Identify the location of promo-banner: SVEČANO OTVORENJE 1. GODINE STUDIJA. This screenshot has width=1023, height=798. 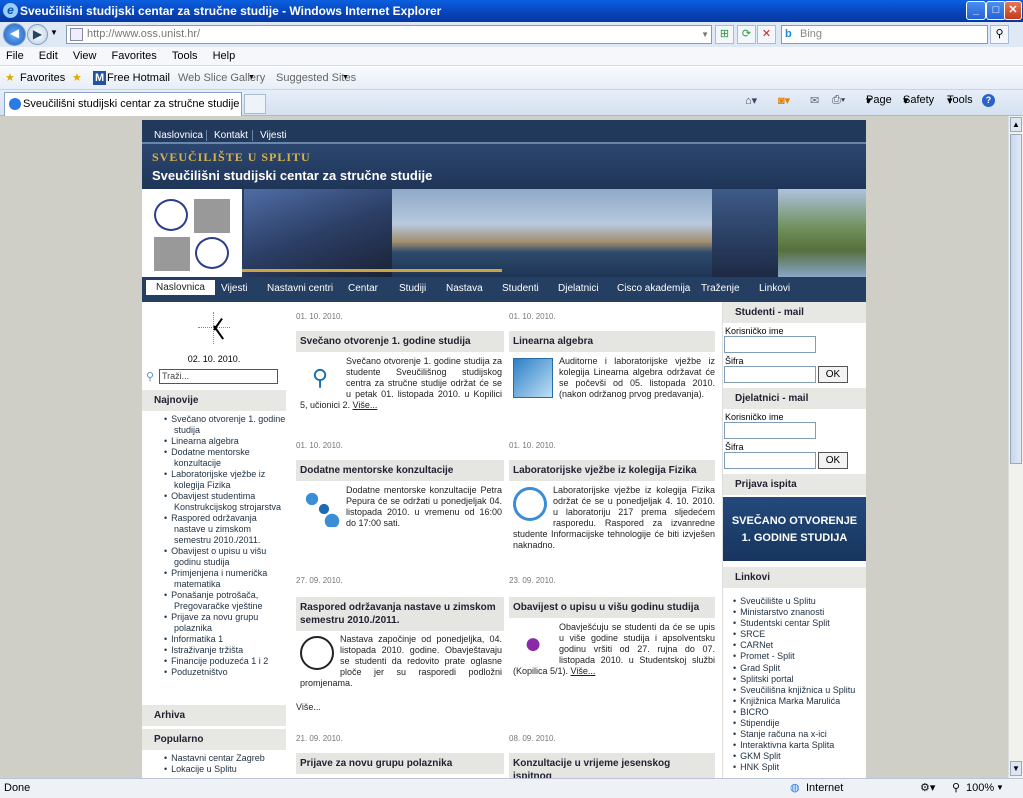
(794, 529).